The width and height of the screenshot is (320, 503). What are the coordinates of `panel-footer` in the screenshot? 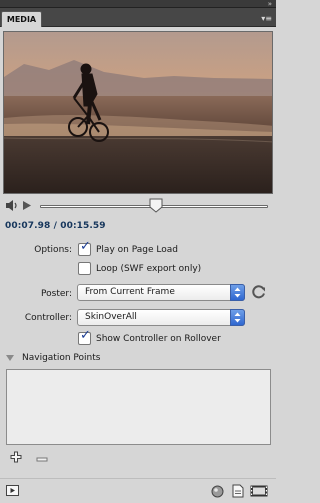 It's located at (138, 490).